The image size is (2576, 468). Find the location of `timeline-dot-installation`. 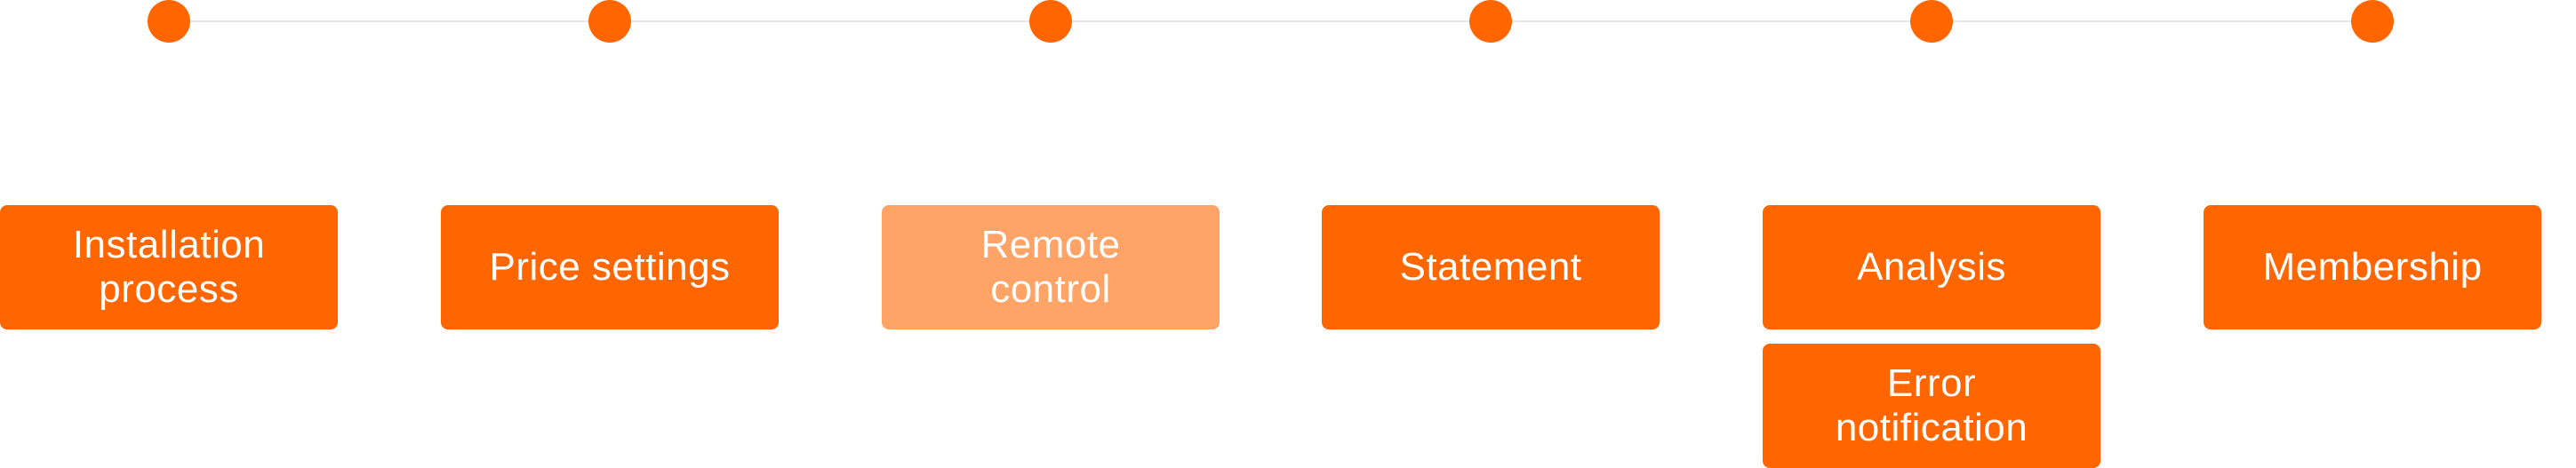

timeline-dot-installation is located at coordinates (169, 21).